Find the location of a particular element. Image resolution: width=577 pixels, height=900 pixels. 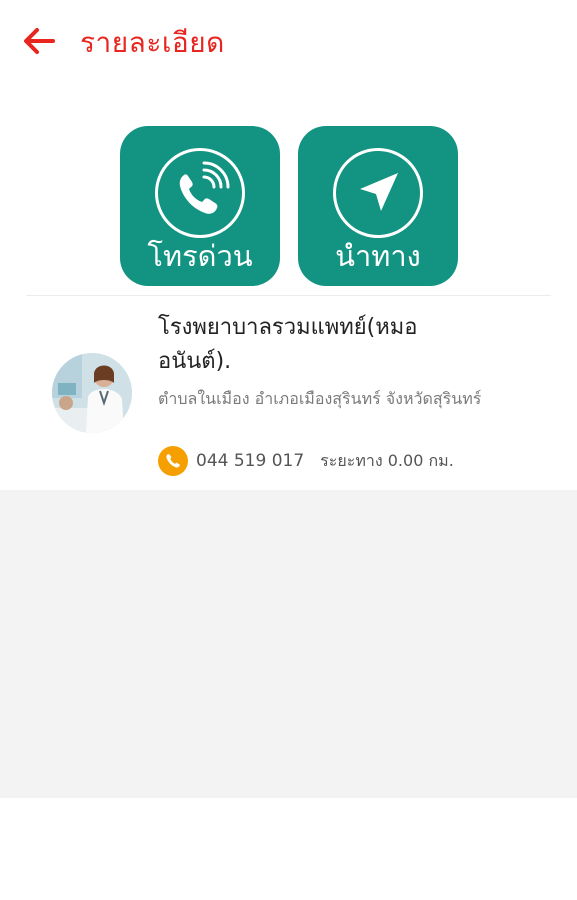

navigate-button: นำทาง is located at coordinates (378, 206).